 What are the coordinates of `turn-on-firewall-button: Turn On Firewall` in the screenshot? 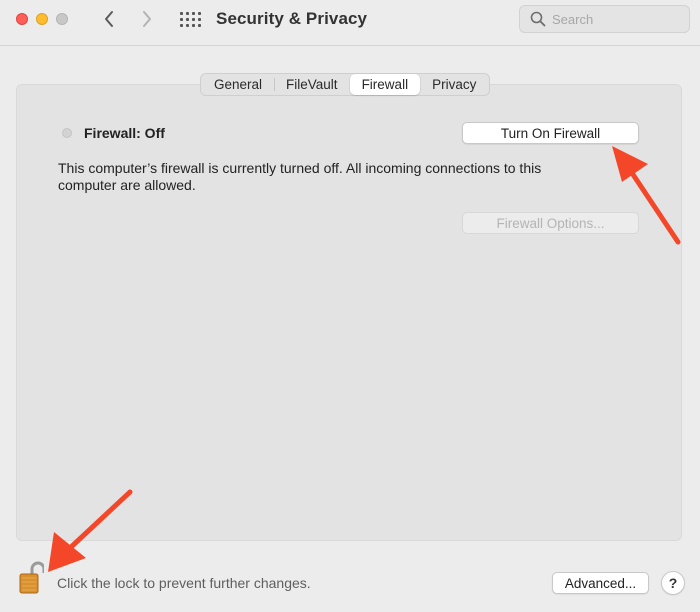 It's located at (550, 133).